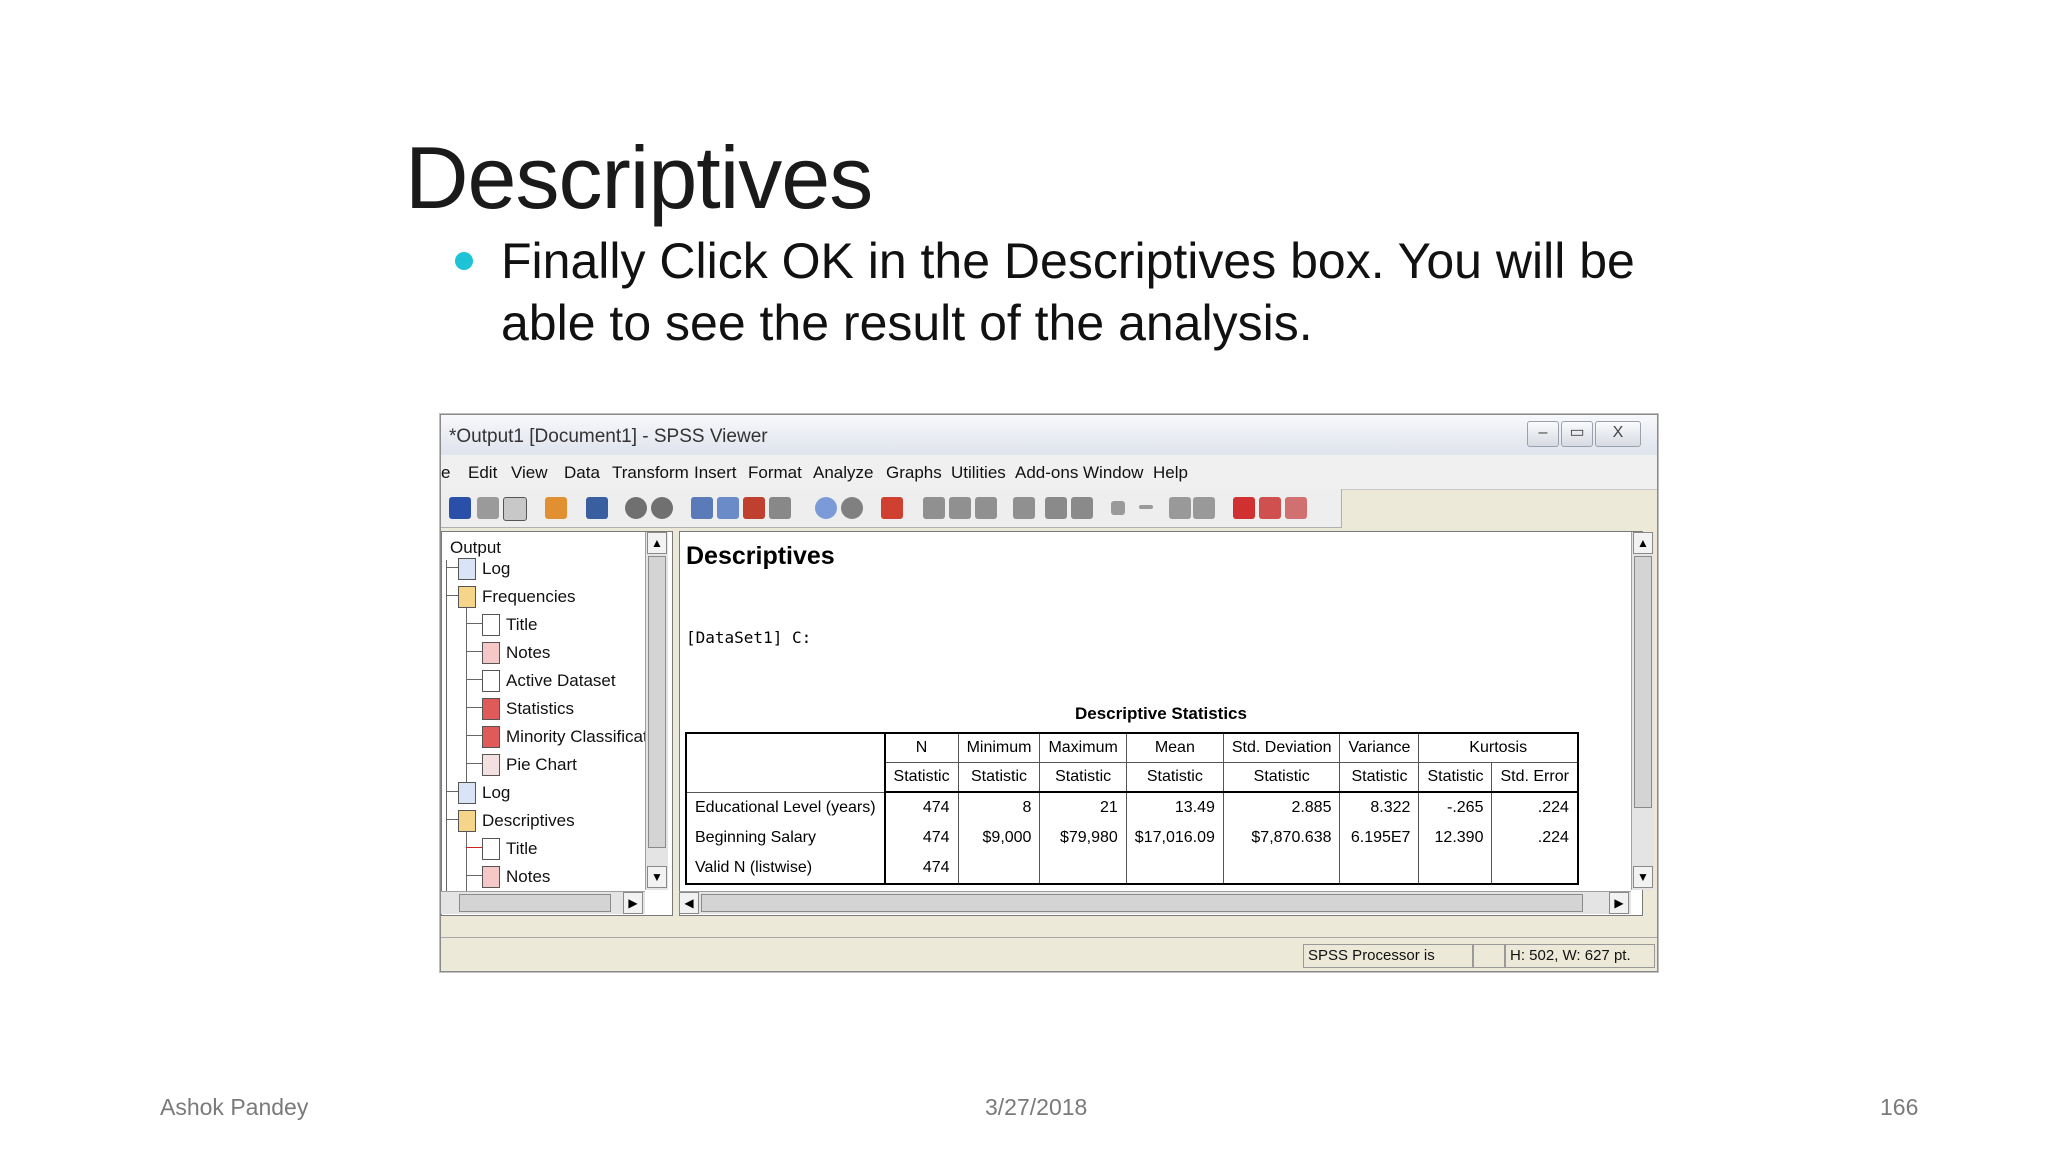  Describe the element at coordinates (529, 597) in the screenshot. I see `tree-item-frequencies: Frequencies` at that location.